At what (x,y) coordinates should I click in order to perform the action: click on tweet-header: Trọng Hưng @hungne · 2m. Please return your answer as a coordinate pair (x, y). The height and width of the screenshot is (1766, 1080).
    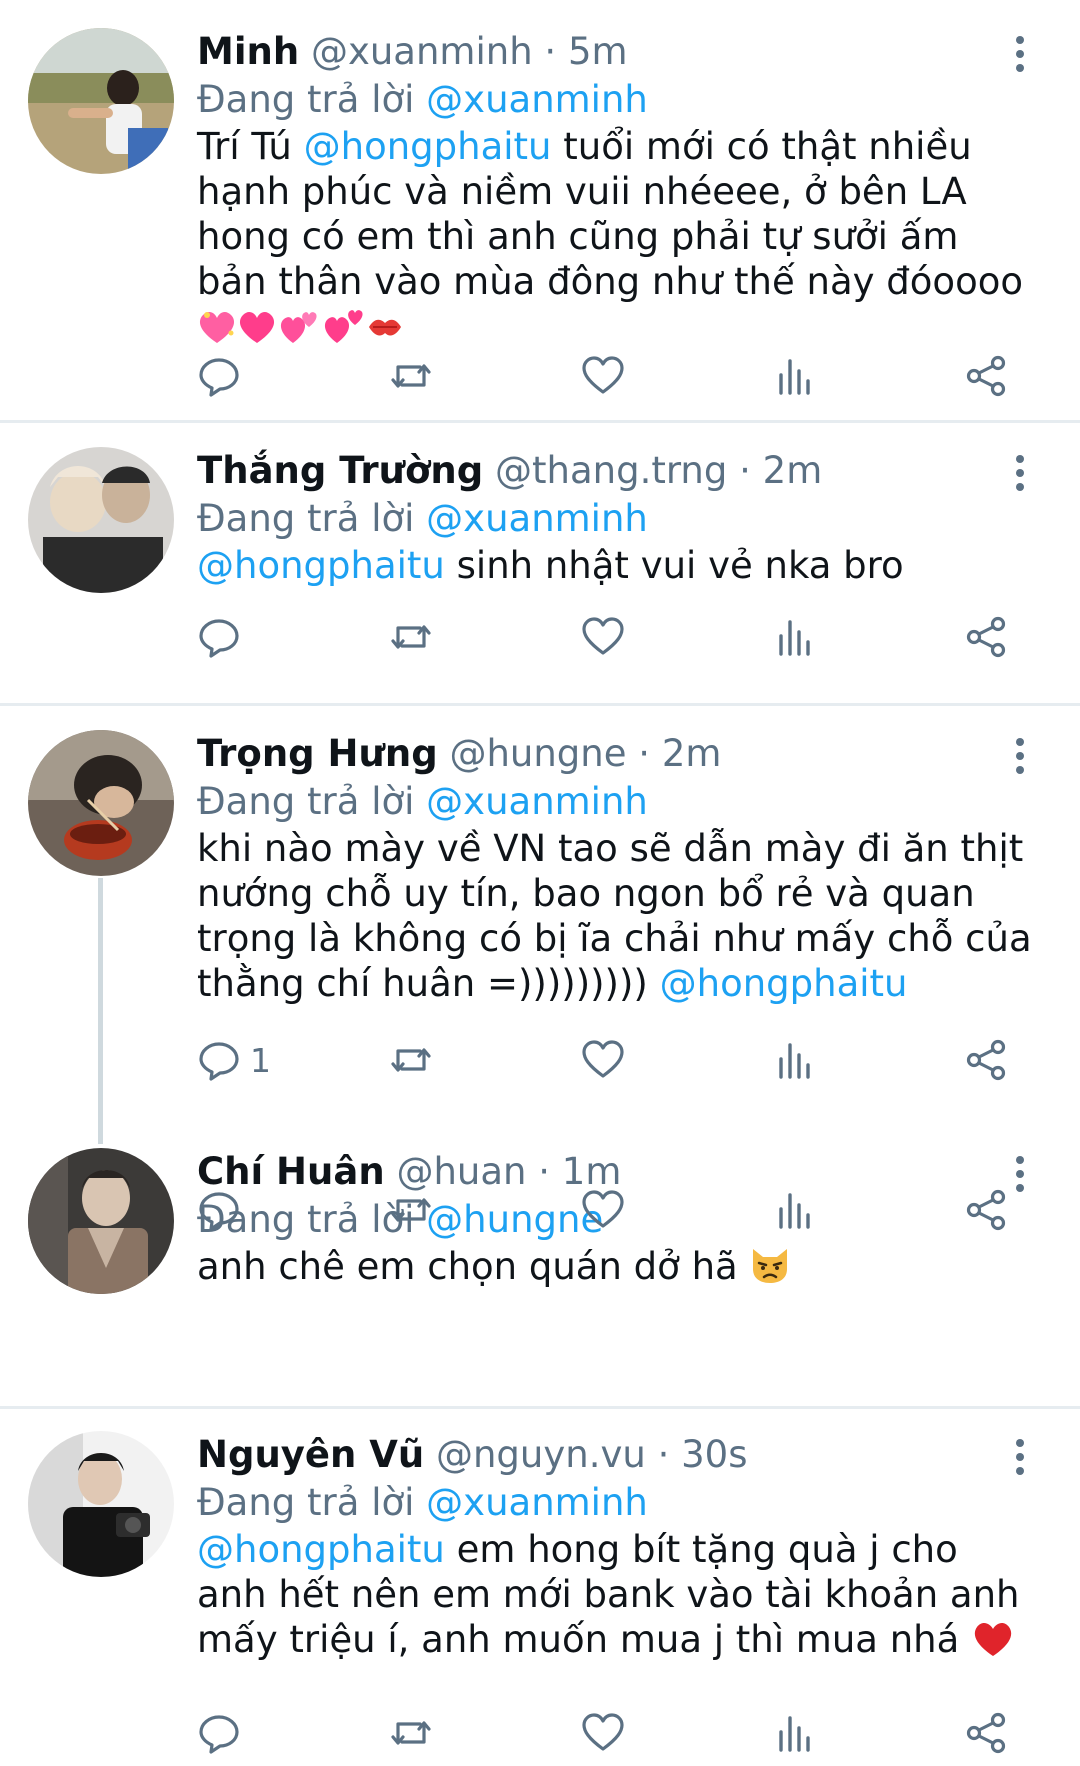
    Looking at the image, I should click on (459, 754).